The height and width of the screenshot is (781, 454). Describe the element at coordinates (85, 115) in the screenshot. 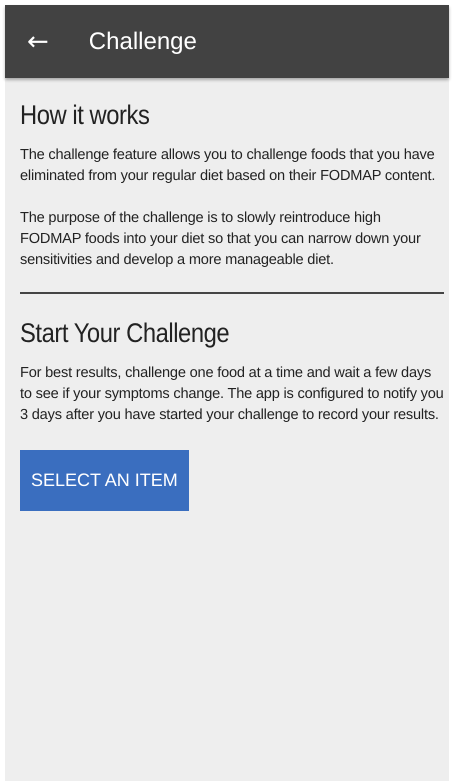

I see `section-heading: How it works` at that location.